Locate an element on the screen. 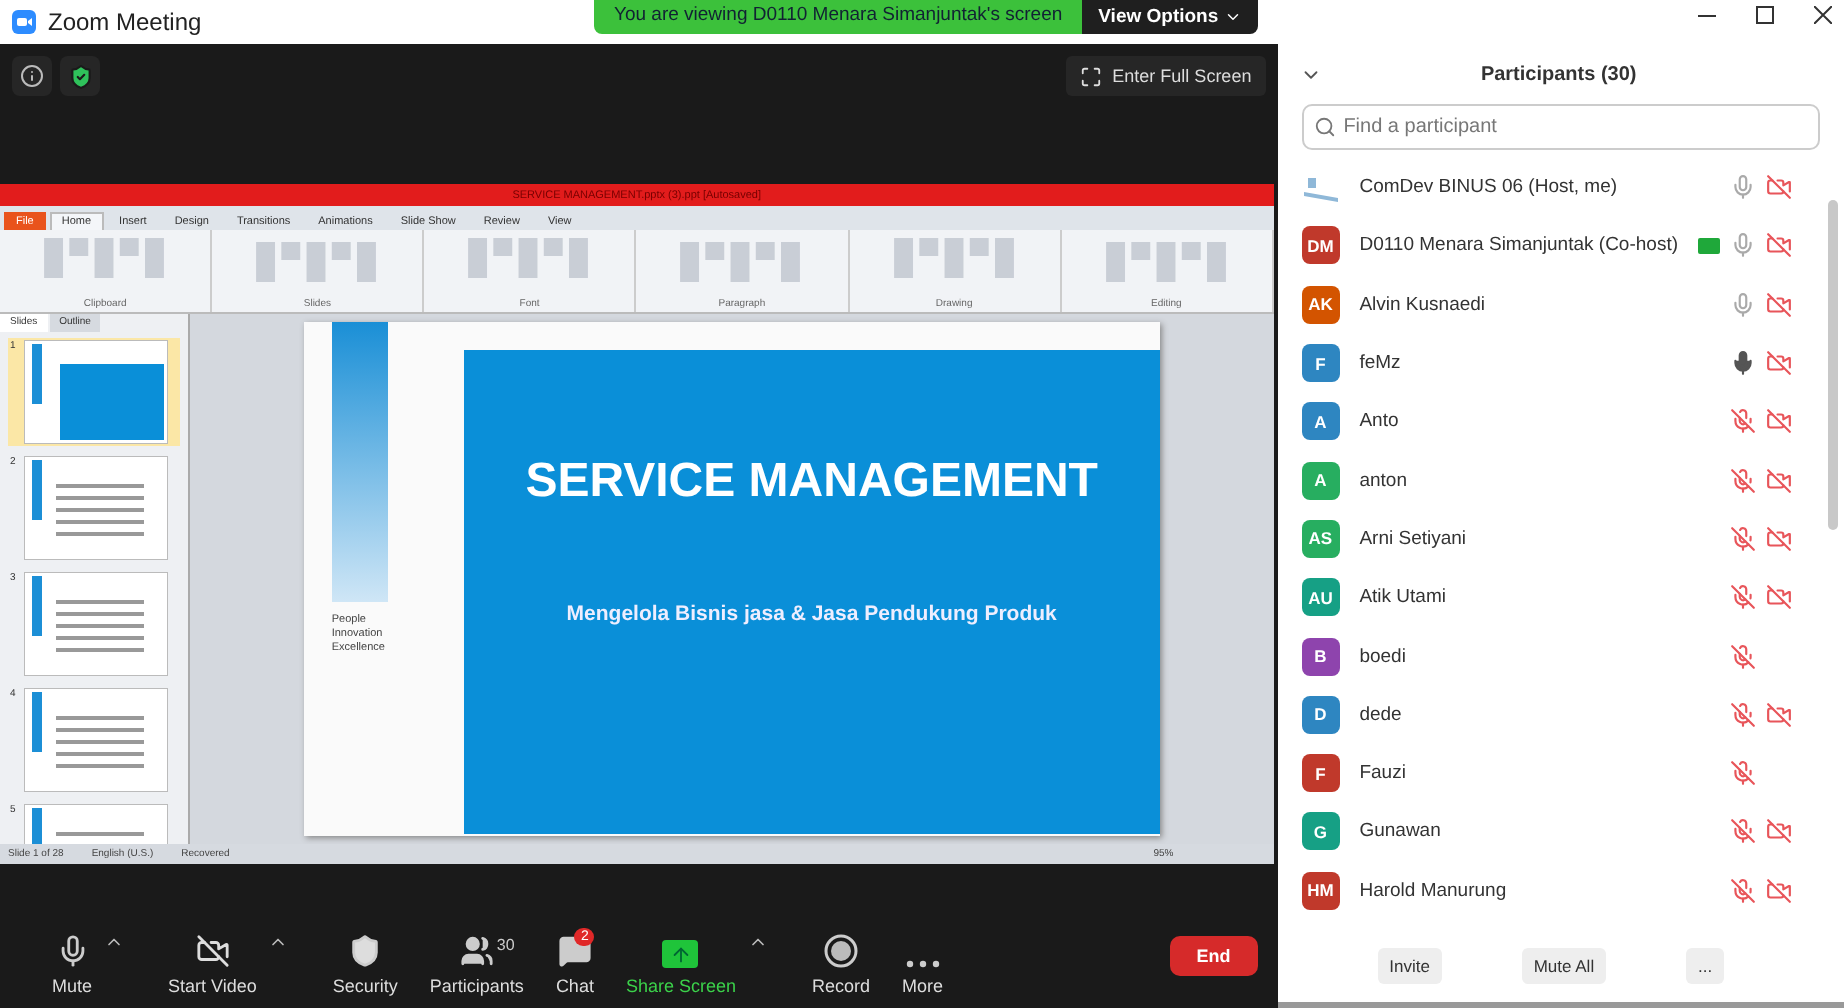 This screenshot has height=1008, width=1844. caret-icon is located at coordinates (1233, 17).